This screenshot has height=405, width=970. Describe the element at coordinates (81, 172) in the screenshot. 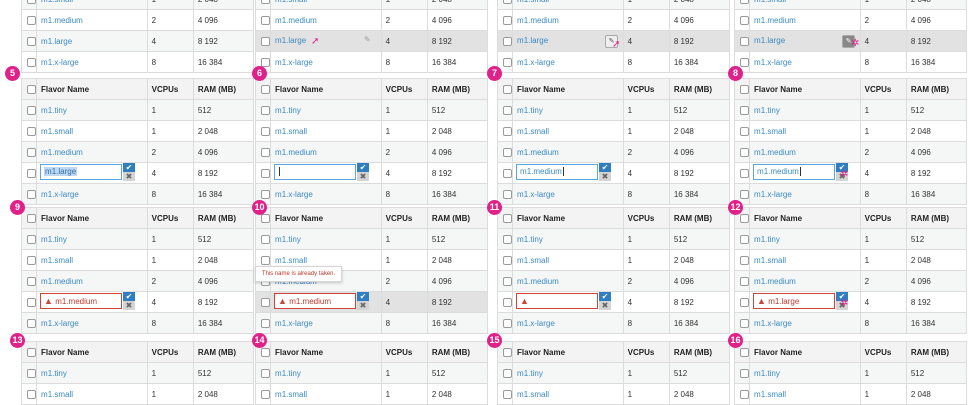

I see `flavor-name-input: m1.large` at that location.